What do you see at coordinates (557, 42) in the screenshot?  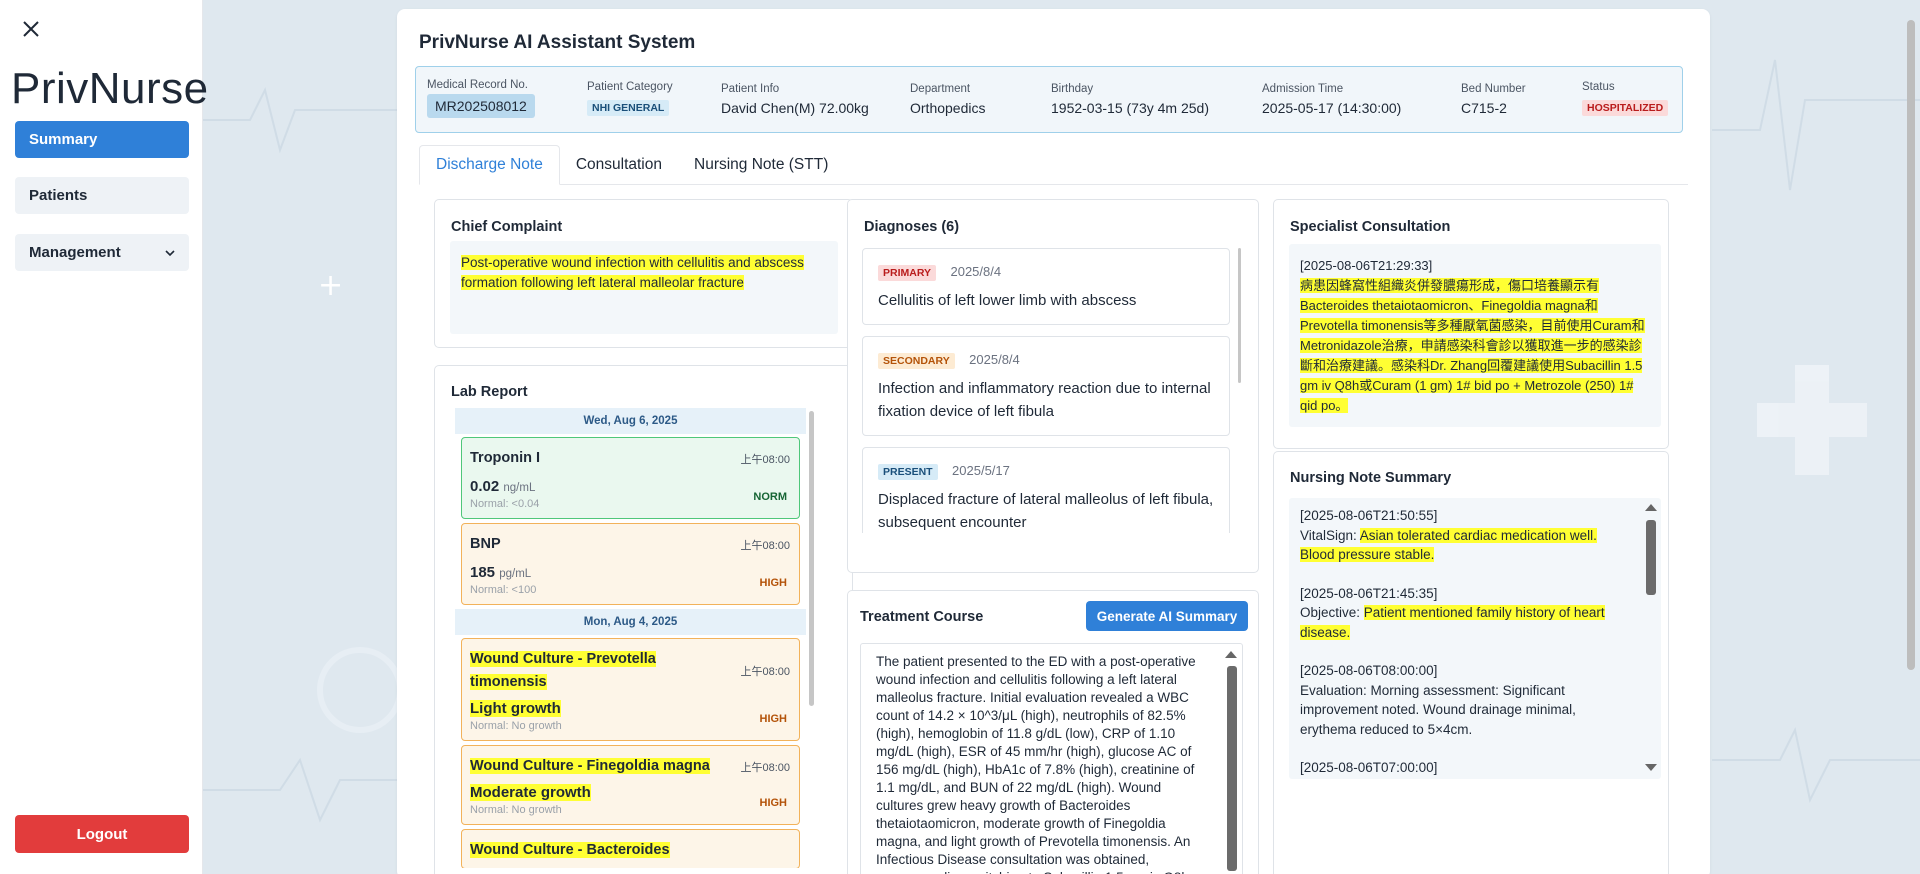 I see `page-title: PrivNurse AI Assistant System` at bounding box center [557, 42].